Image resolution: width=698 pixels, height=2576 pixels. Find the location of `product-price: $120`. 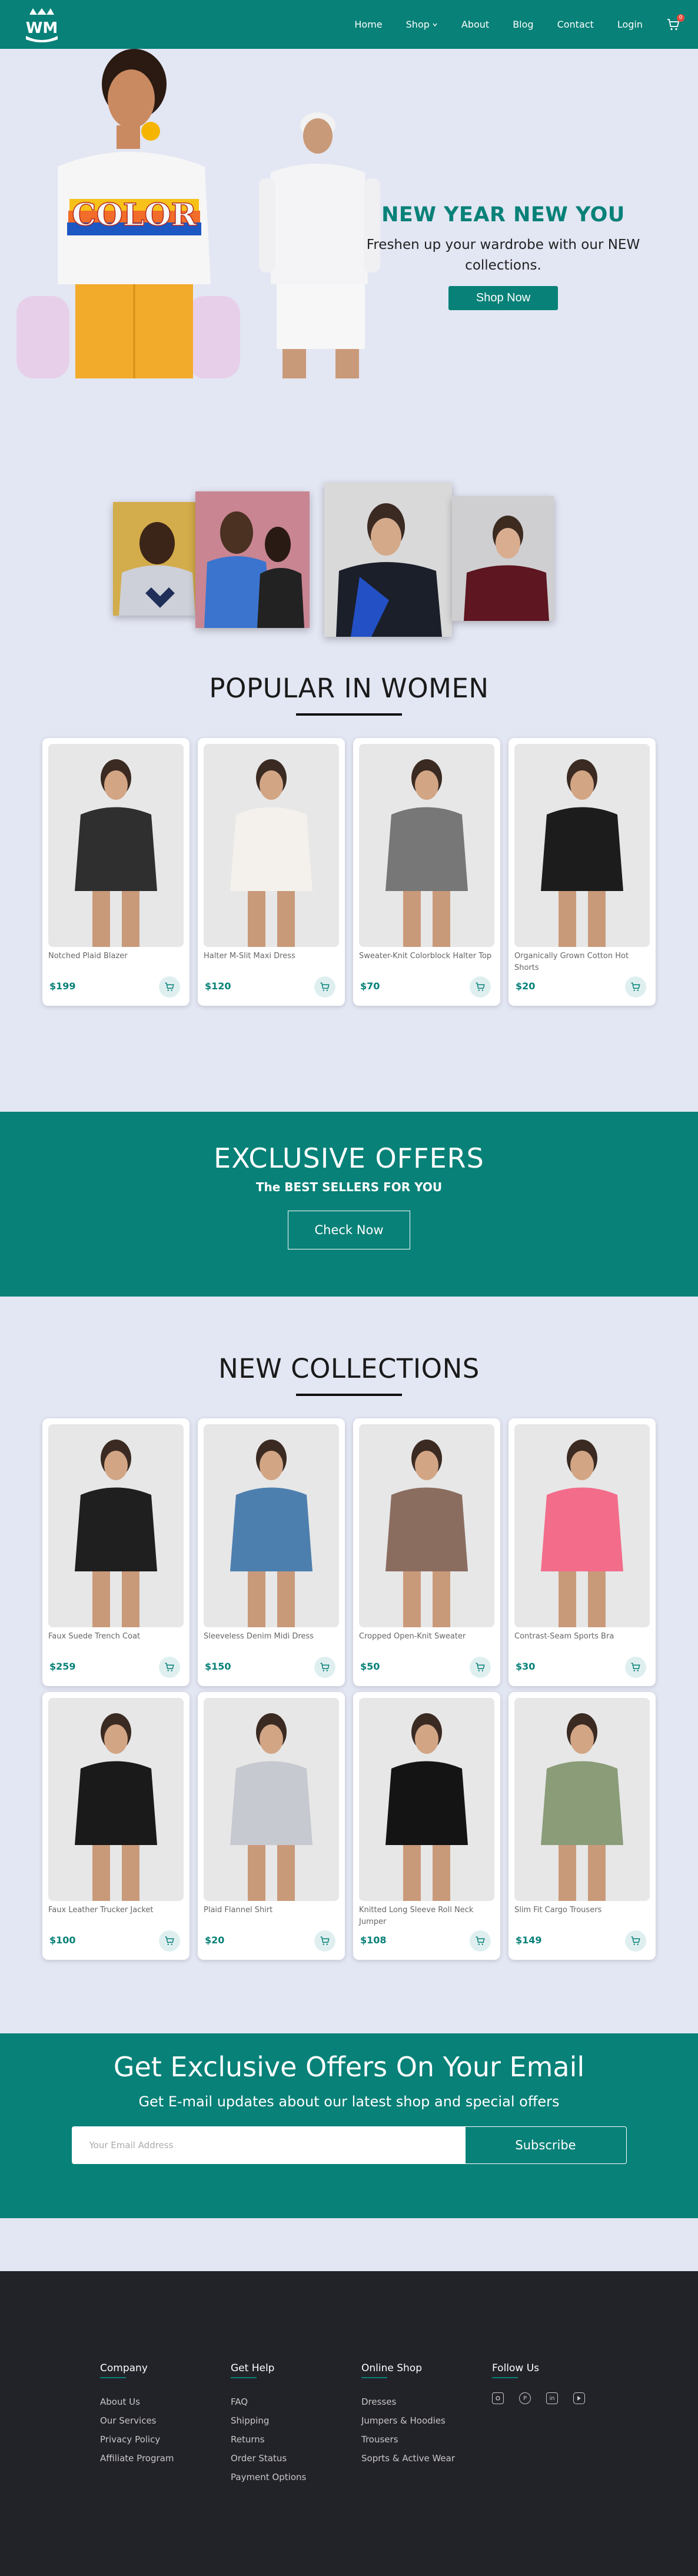

product-price: $120 is located at coordinates (218, 986).